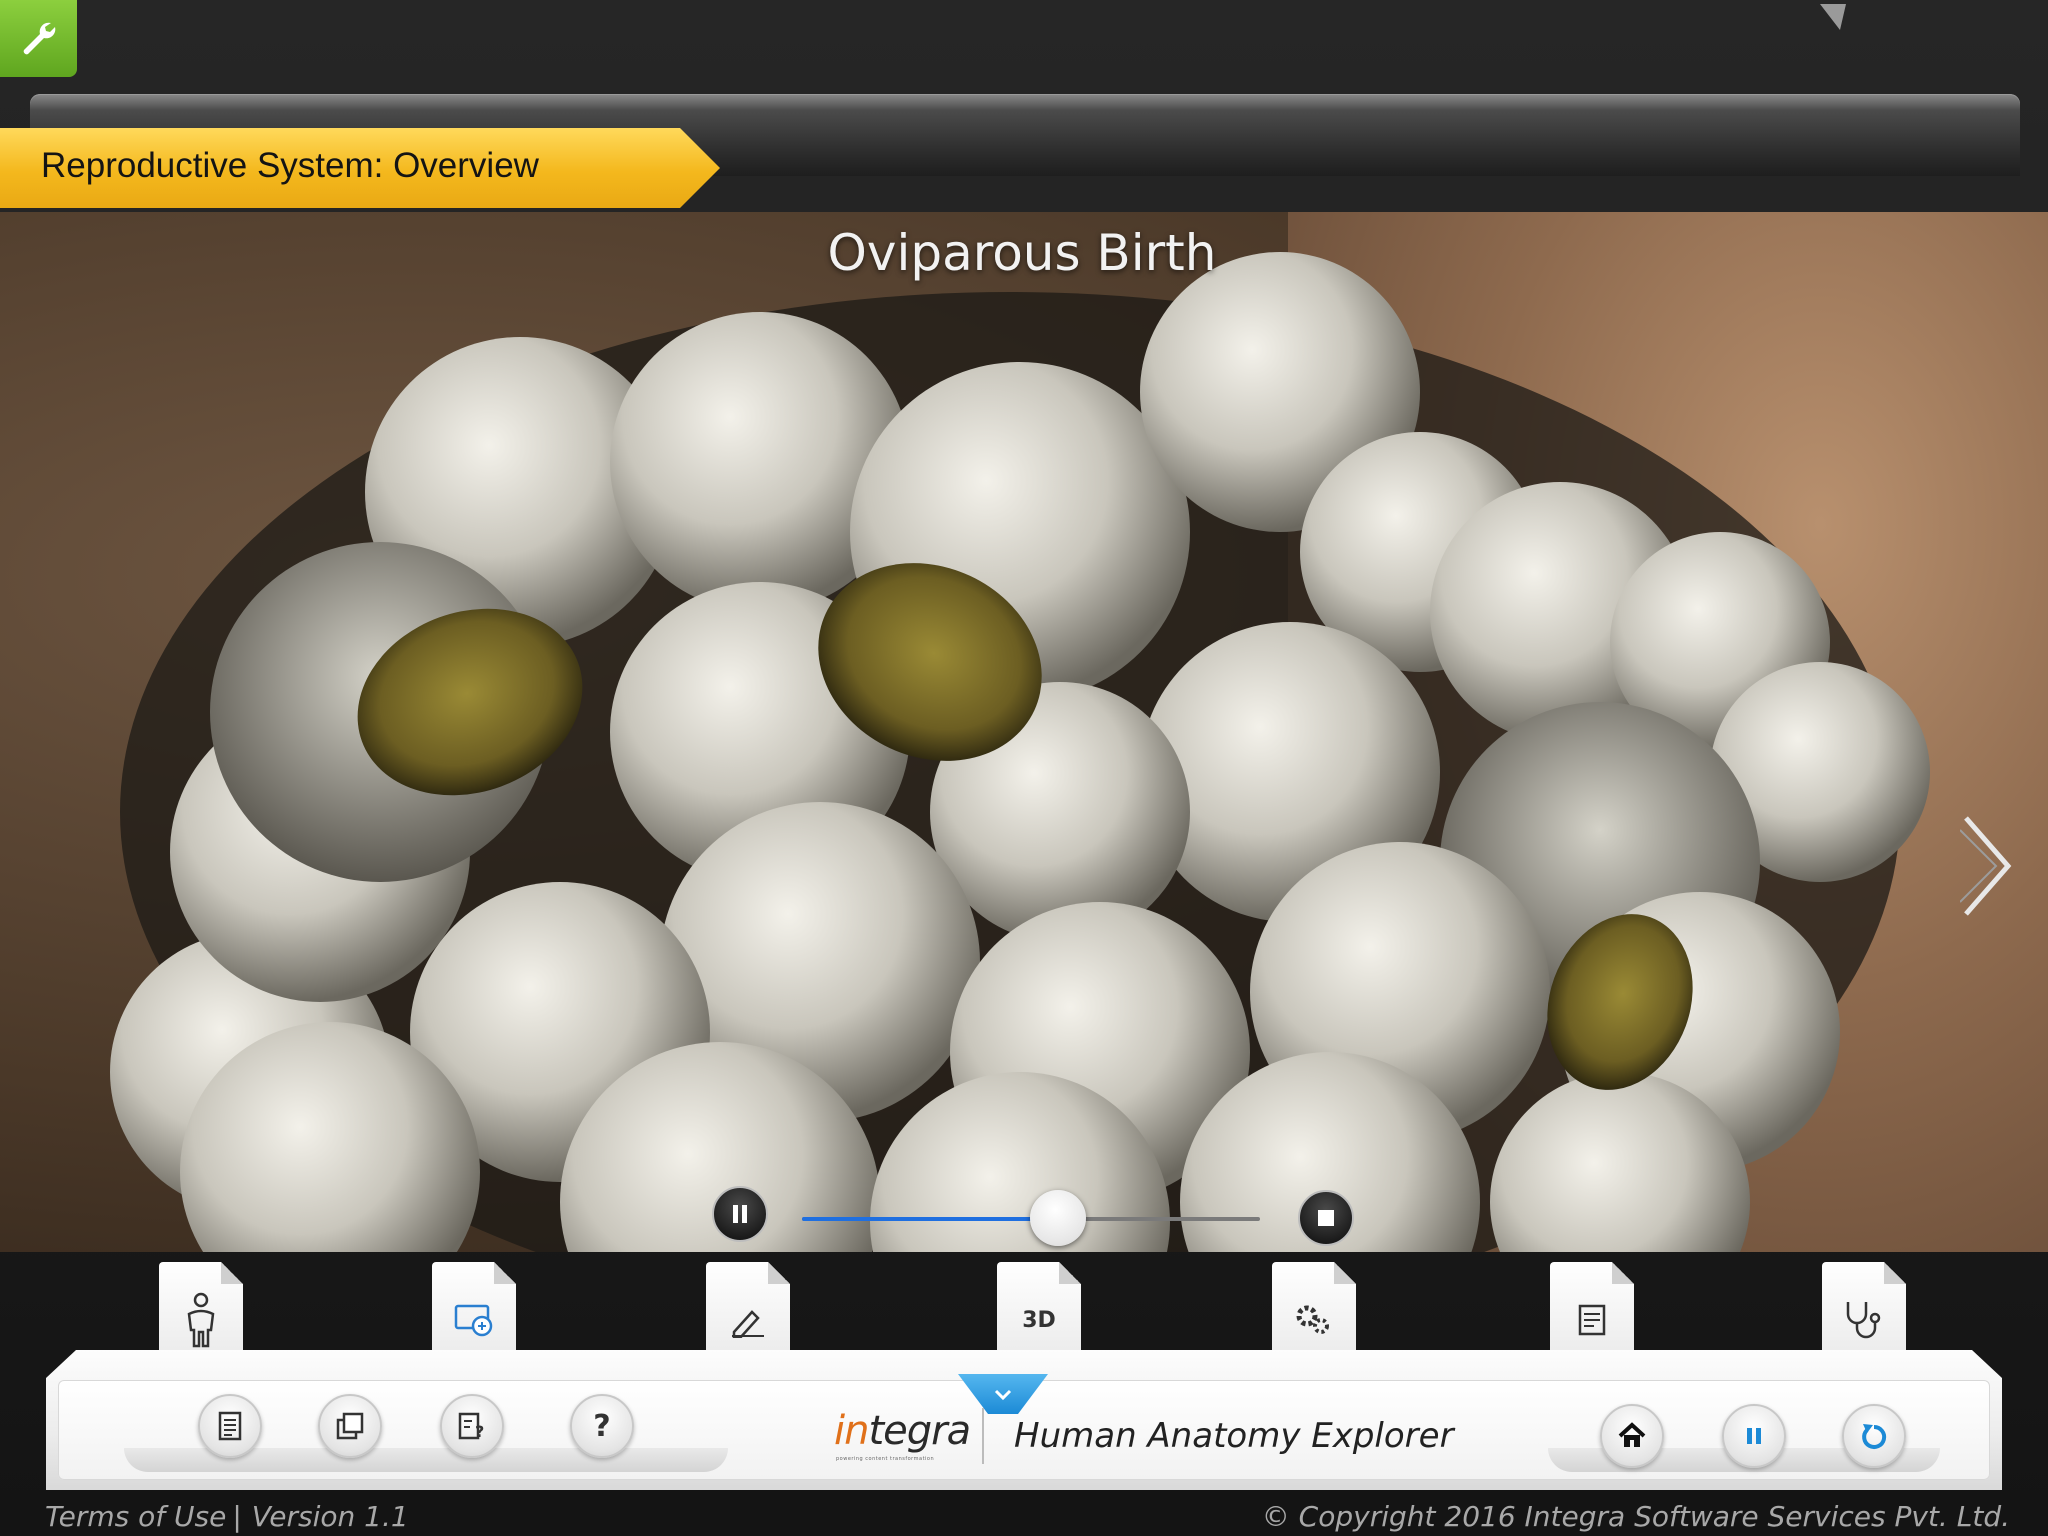 This screenshot has width=2048, height=1536. Describe the element at coordinates (1022, 253) in the screenshot. I see `stage-caption: Oviparous Birth` at that location.